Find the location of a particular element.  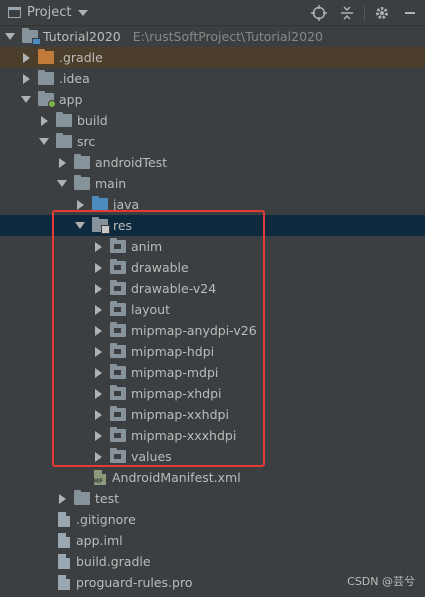

tree-item-test: test is located at coordinates (212, 498).